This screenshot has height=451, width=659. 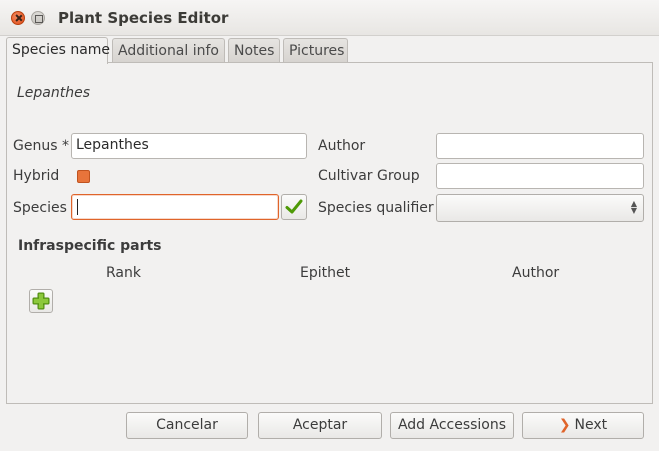 I want to click on species-qualifier-combo: ▲ ▼, so click(x=540, y=208).